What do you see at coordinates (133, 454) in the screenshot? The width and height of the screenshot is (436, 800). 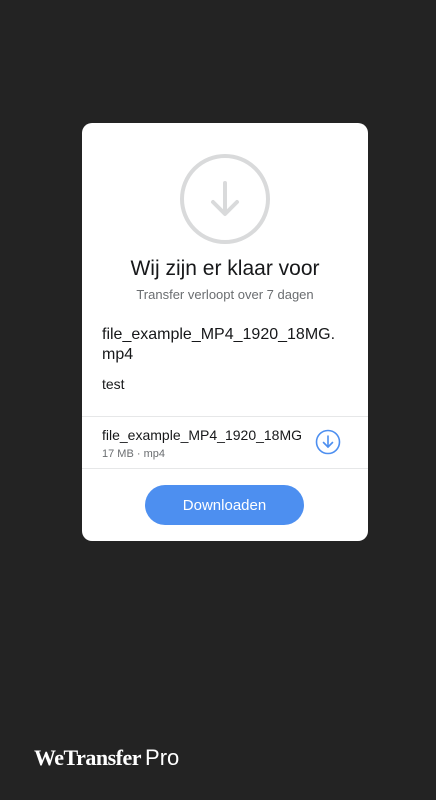 I see `file-meta: 17 MB · mp4` at bounding box center [133, 454].